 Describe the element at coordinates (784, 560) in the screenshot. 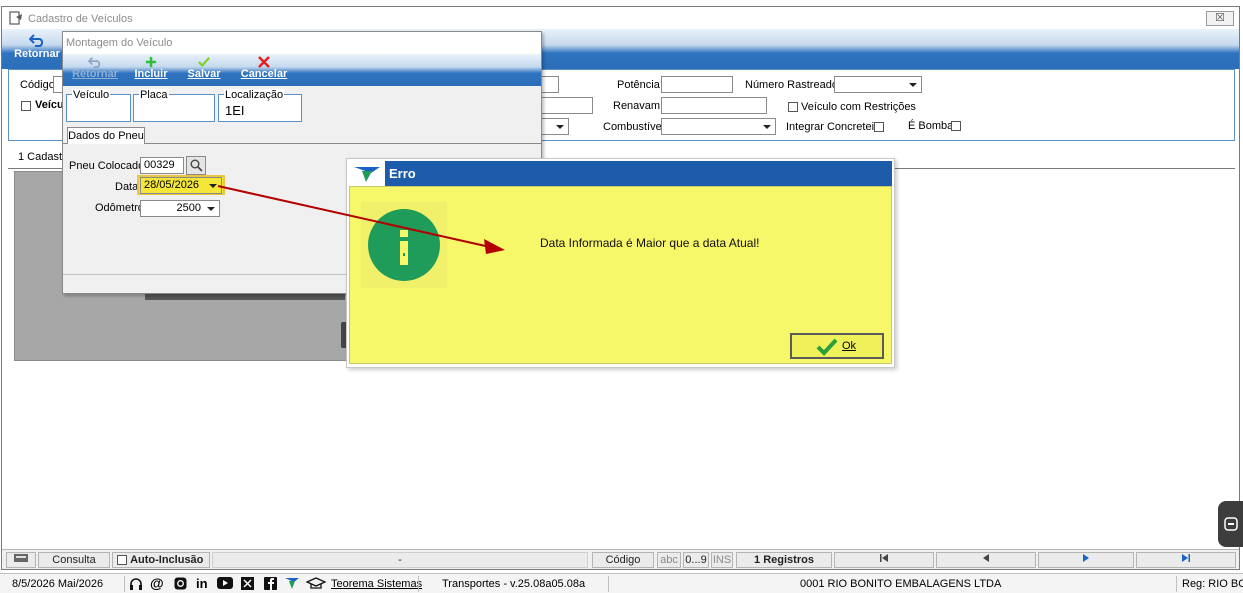

I see `record-count: 1 Registros` at that location.